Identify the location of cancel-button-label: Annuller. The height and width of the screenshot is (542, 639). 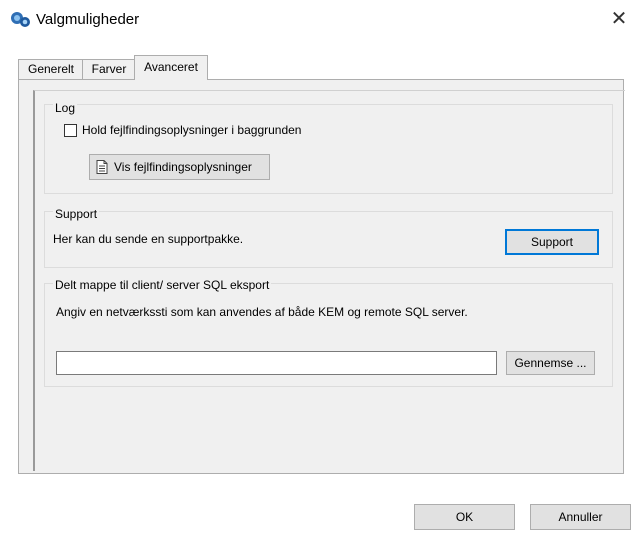
(580, 517).